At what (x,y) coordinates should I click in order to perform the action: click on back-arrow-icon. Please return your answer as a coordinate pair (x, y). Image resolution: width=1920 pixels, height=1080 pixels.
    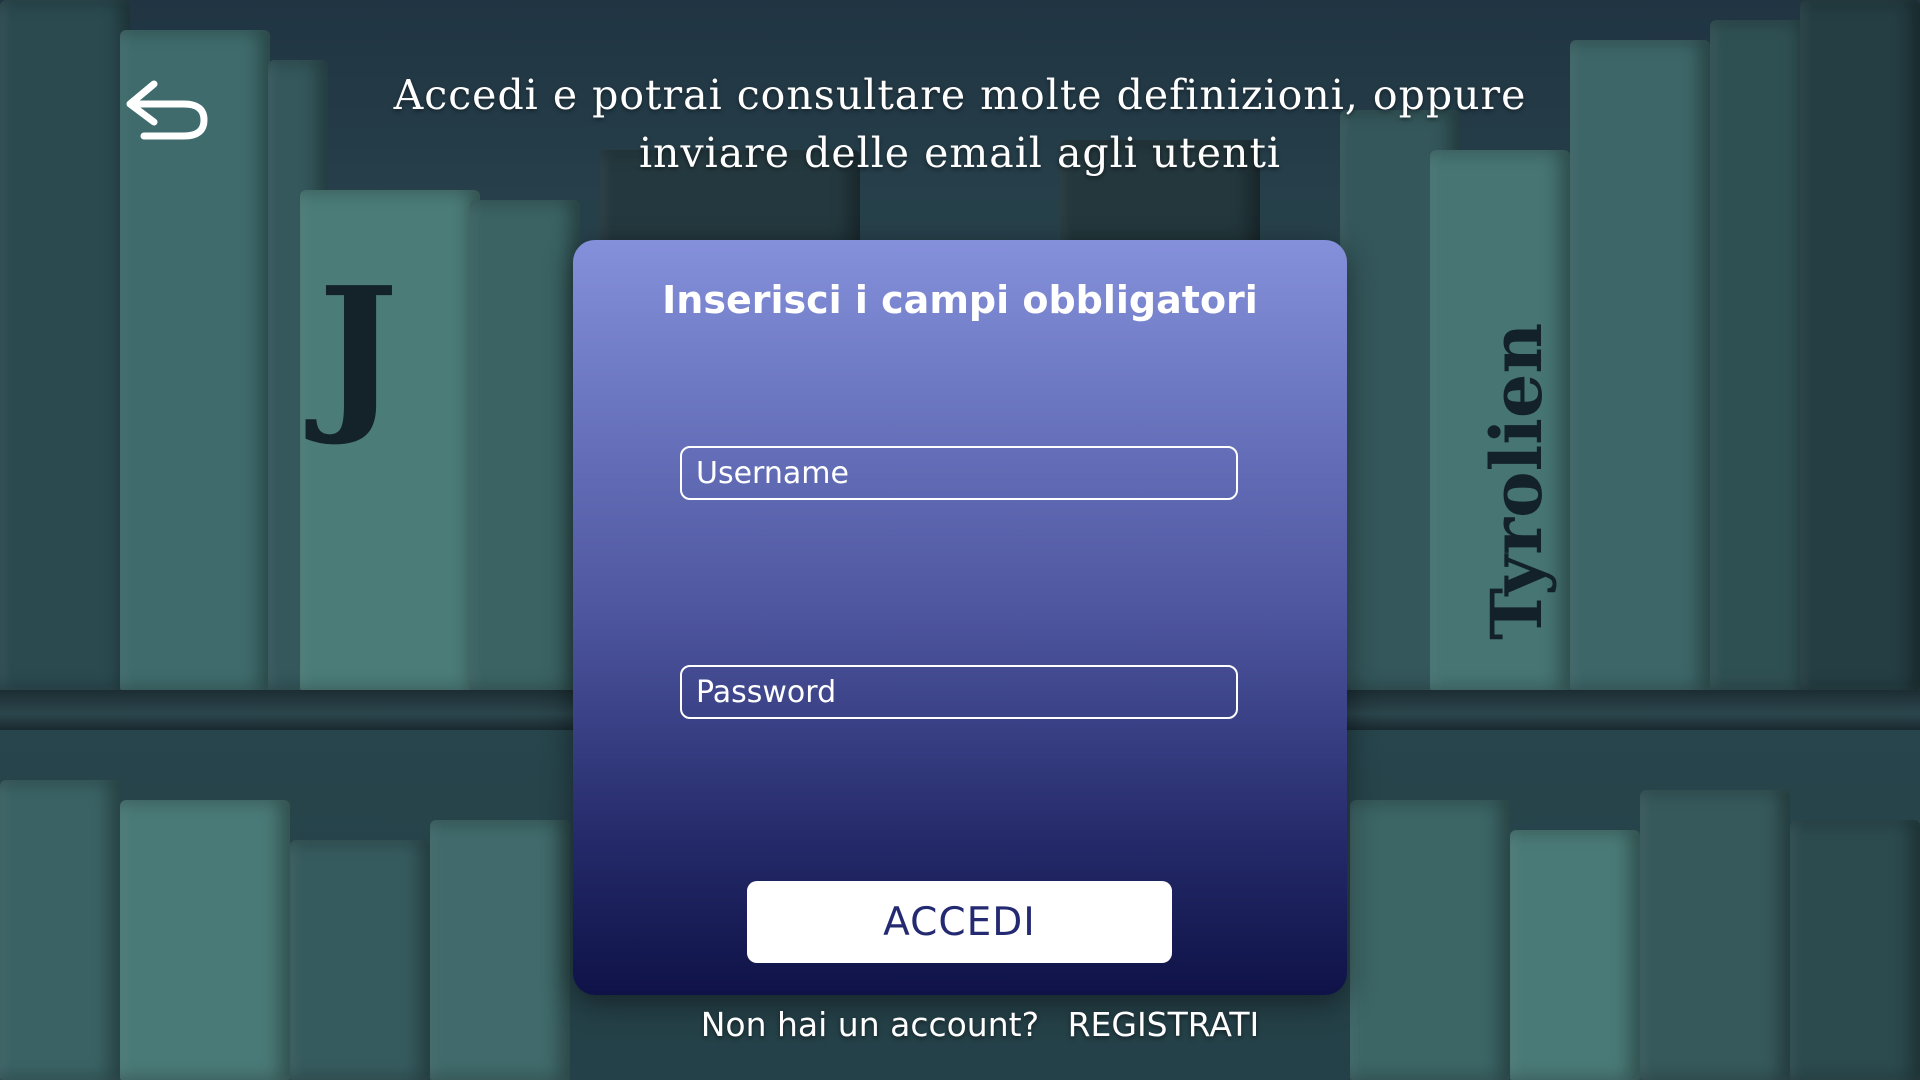
    Looking at the image, I should click on (167, 110).